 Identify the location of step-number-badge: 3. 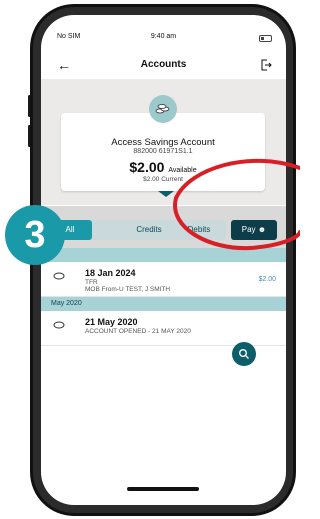
(35, 235).